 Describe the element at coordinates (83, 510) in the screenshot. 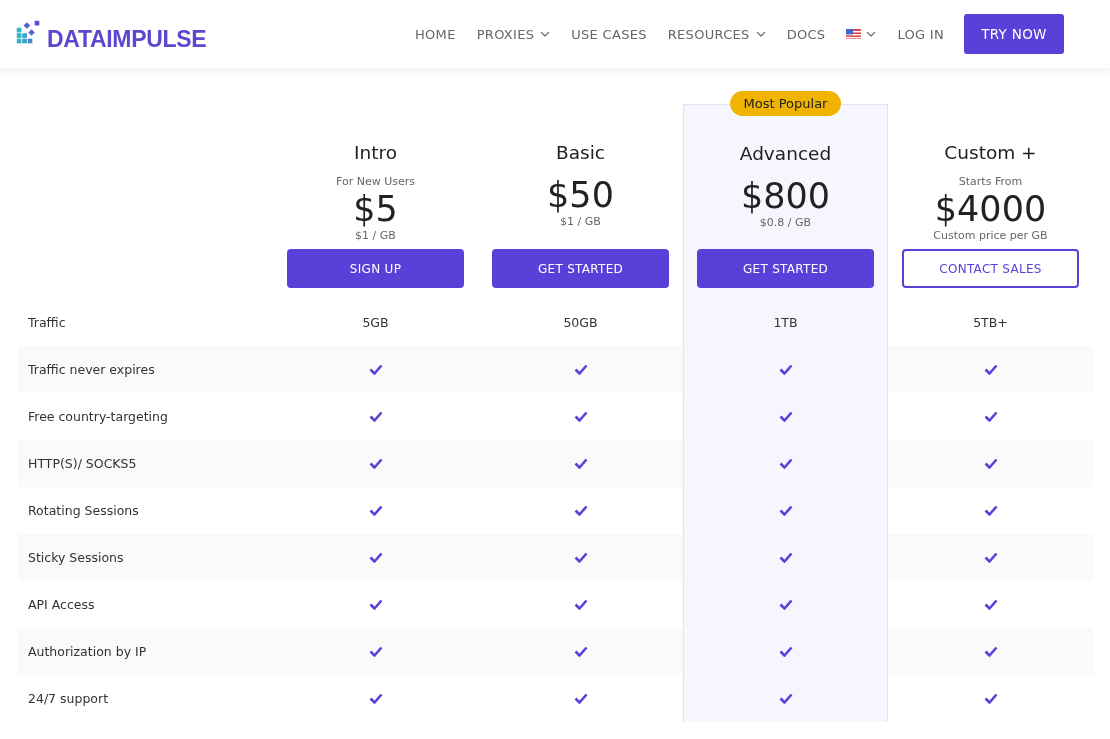

I see `feature-label: Rotating Sessions` at that location.